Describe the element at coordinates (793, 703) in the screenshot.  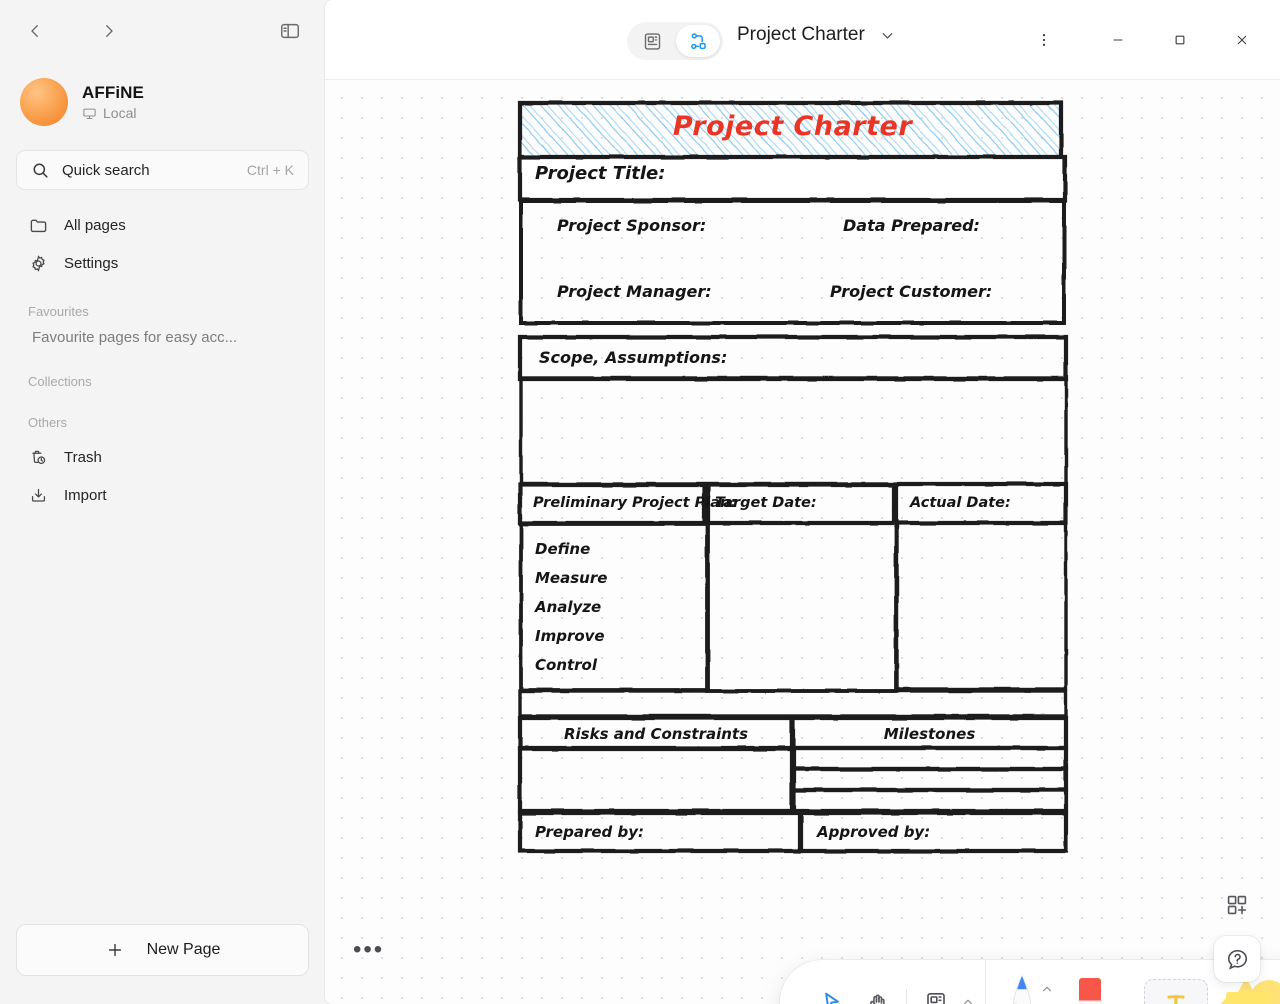
I see `spacer-band` at that location.